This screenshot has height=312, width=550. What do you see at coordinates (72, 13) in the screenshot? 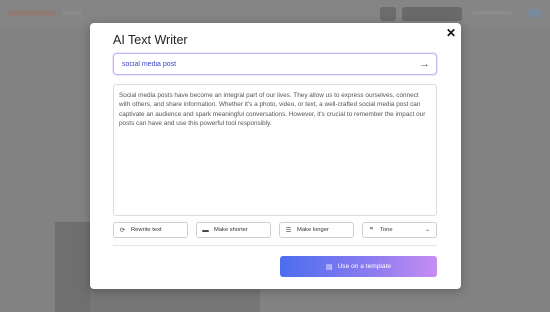
I see `background-nav` at bounding box center [72, 13].